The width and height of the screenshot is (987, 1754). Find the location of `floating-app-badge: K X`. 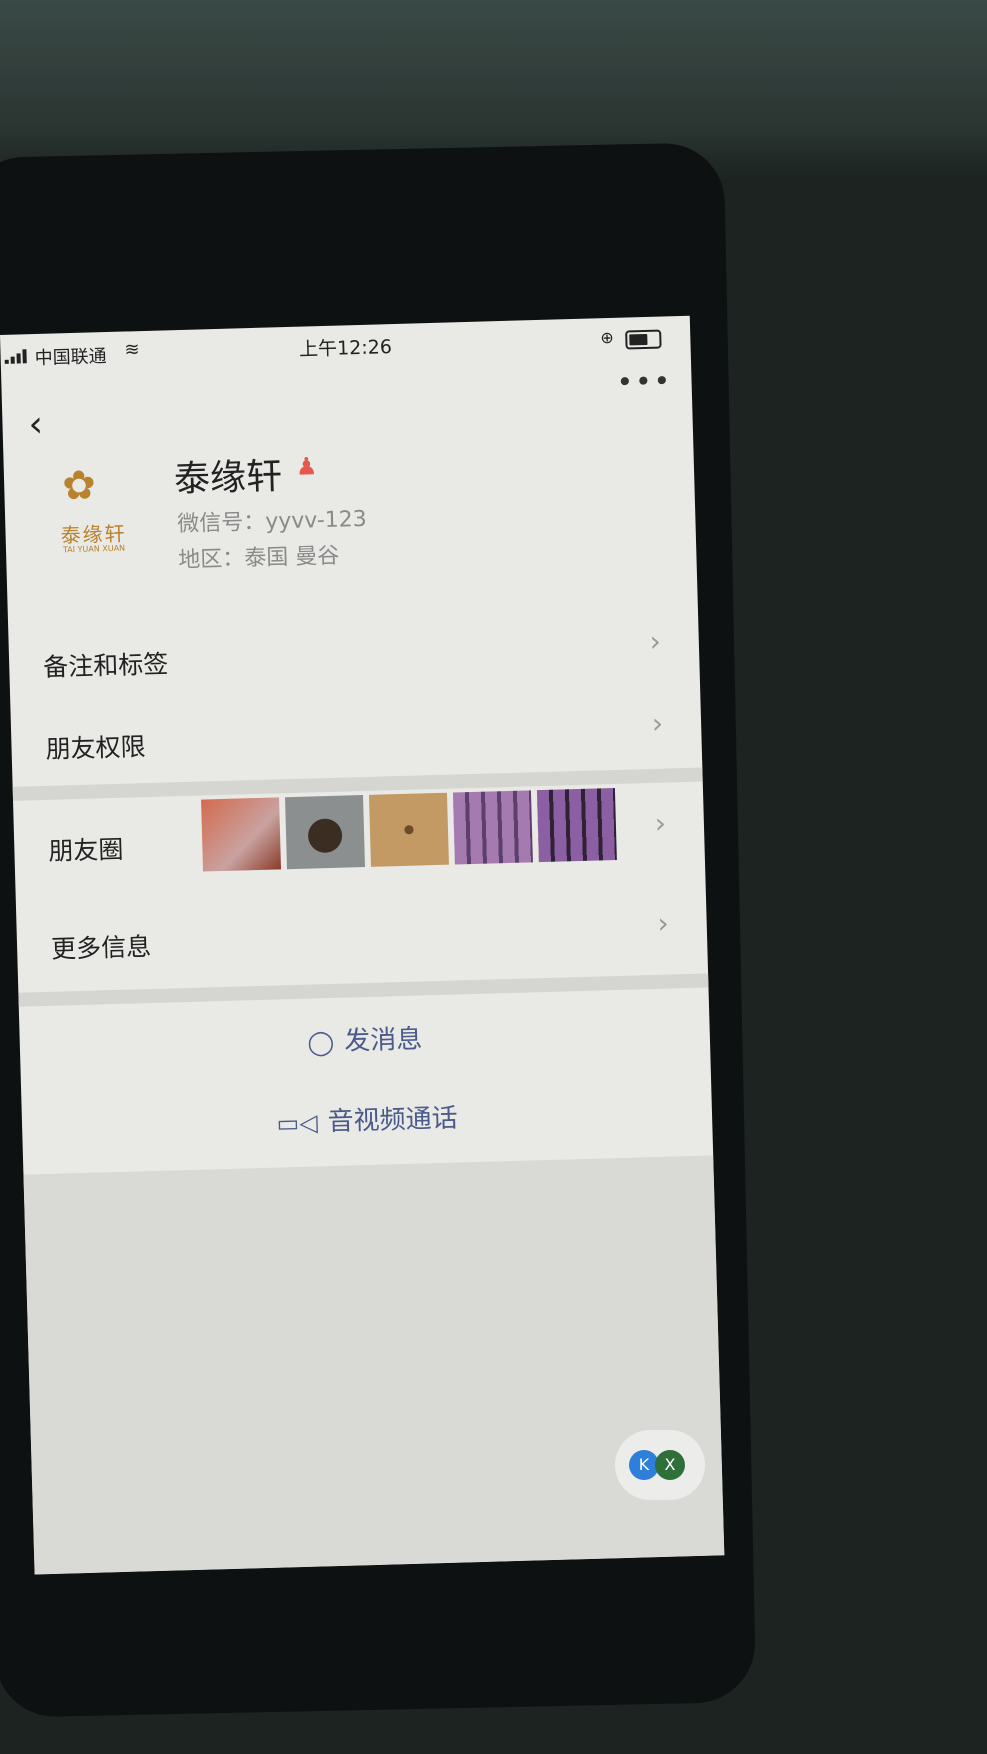

floating-app-badge: K X is located at coordinates (660, 1465).